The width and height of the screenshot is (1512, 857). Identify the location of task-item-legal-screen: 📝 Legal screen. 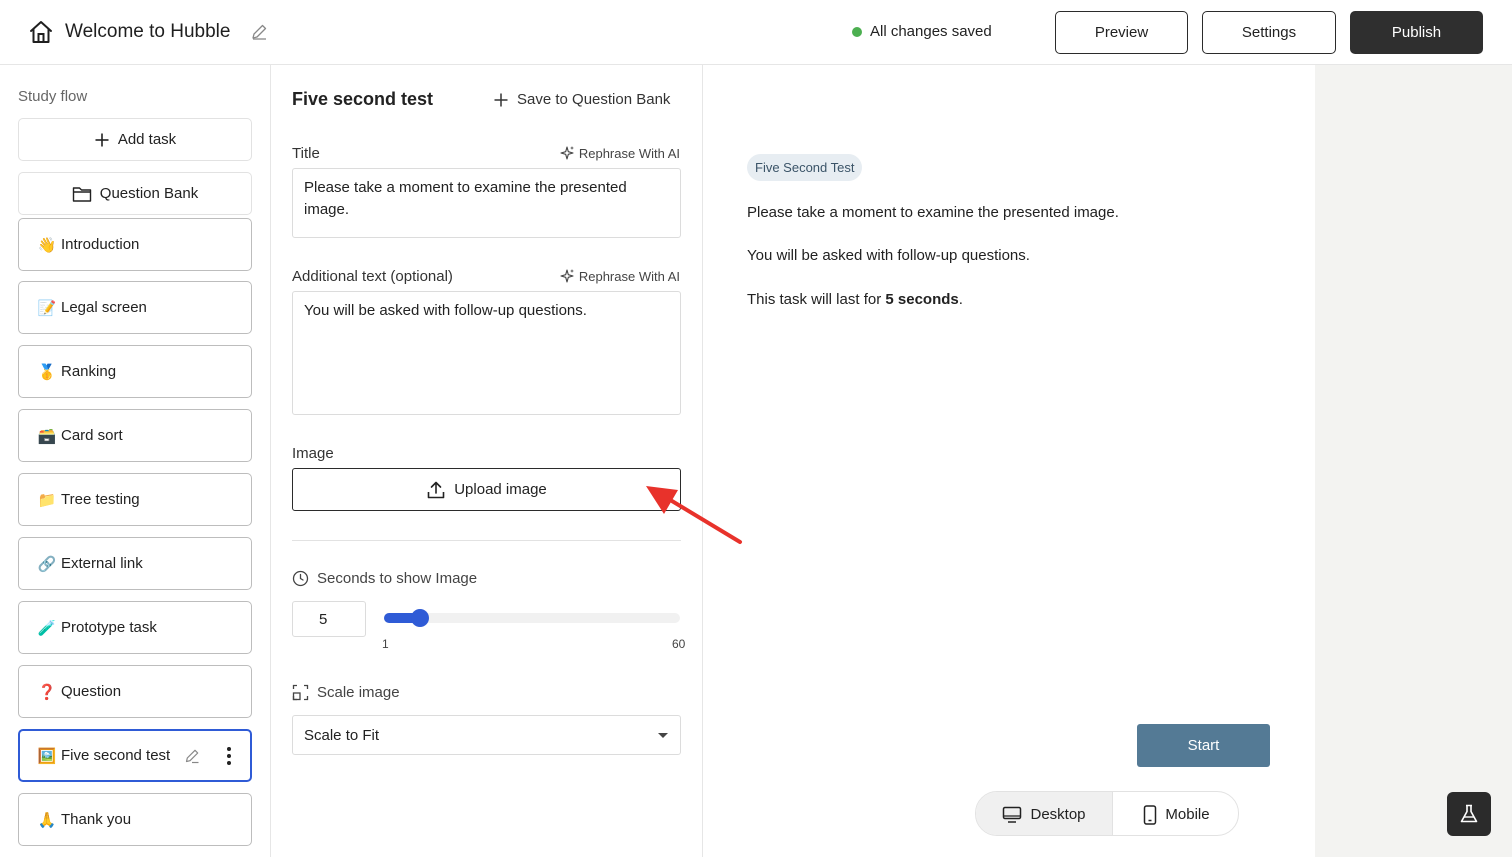
(135, 307).